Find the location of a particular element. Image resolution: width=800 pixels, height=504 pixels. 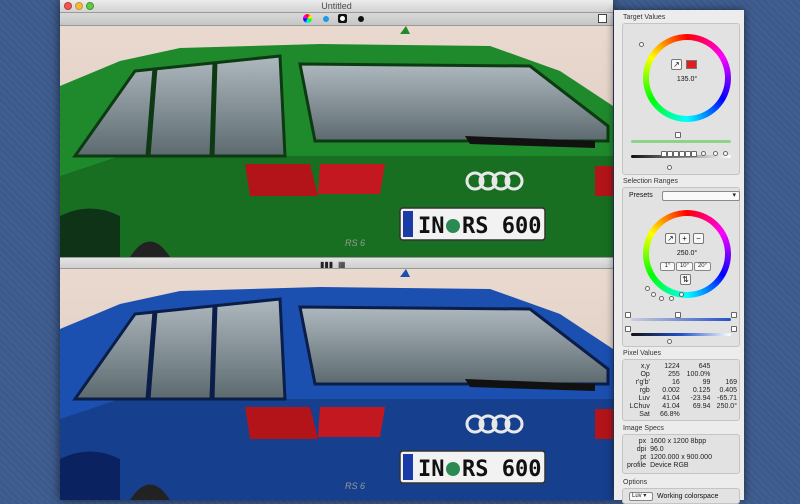

license-plate-text: IN is located at coordinates (431, 226).